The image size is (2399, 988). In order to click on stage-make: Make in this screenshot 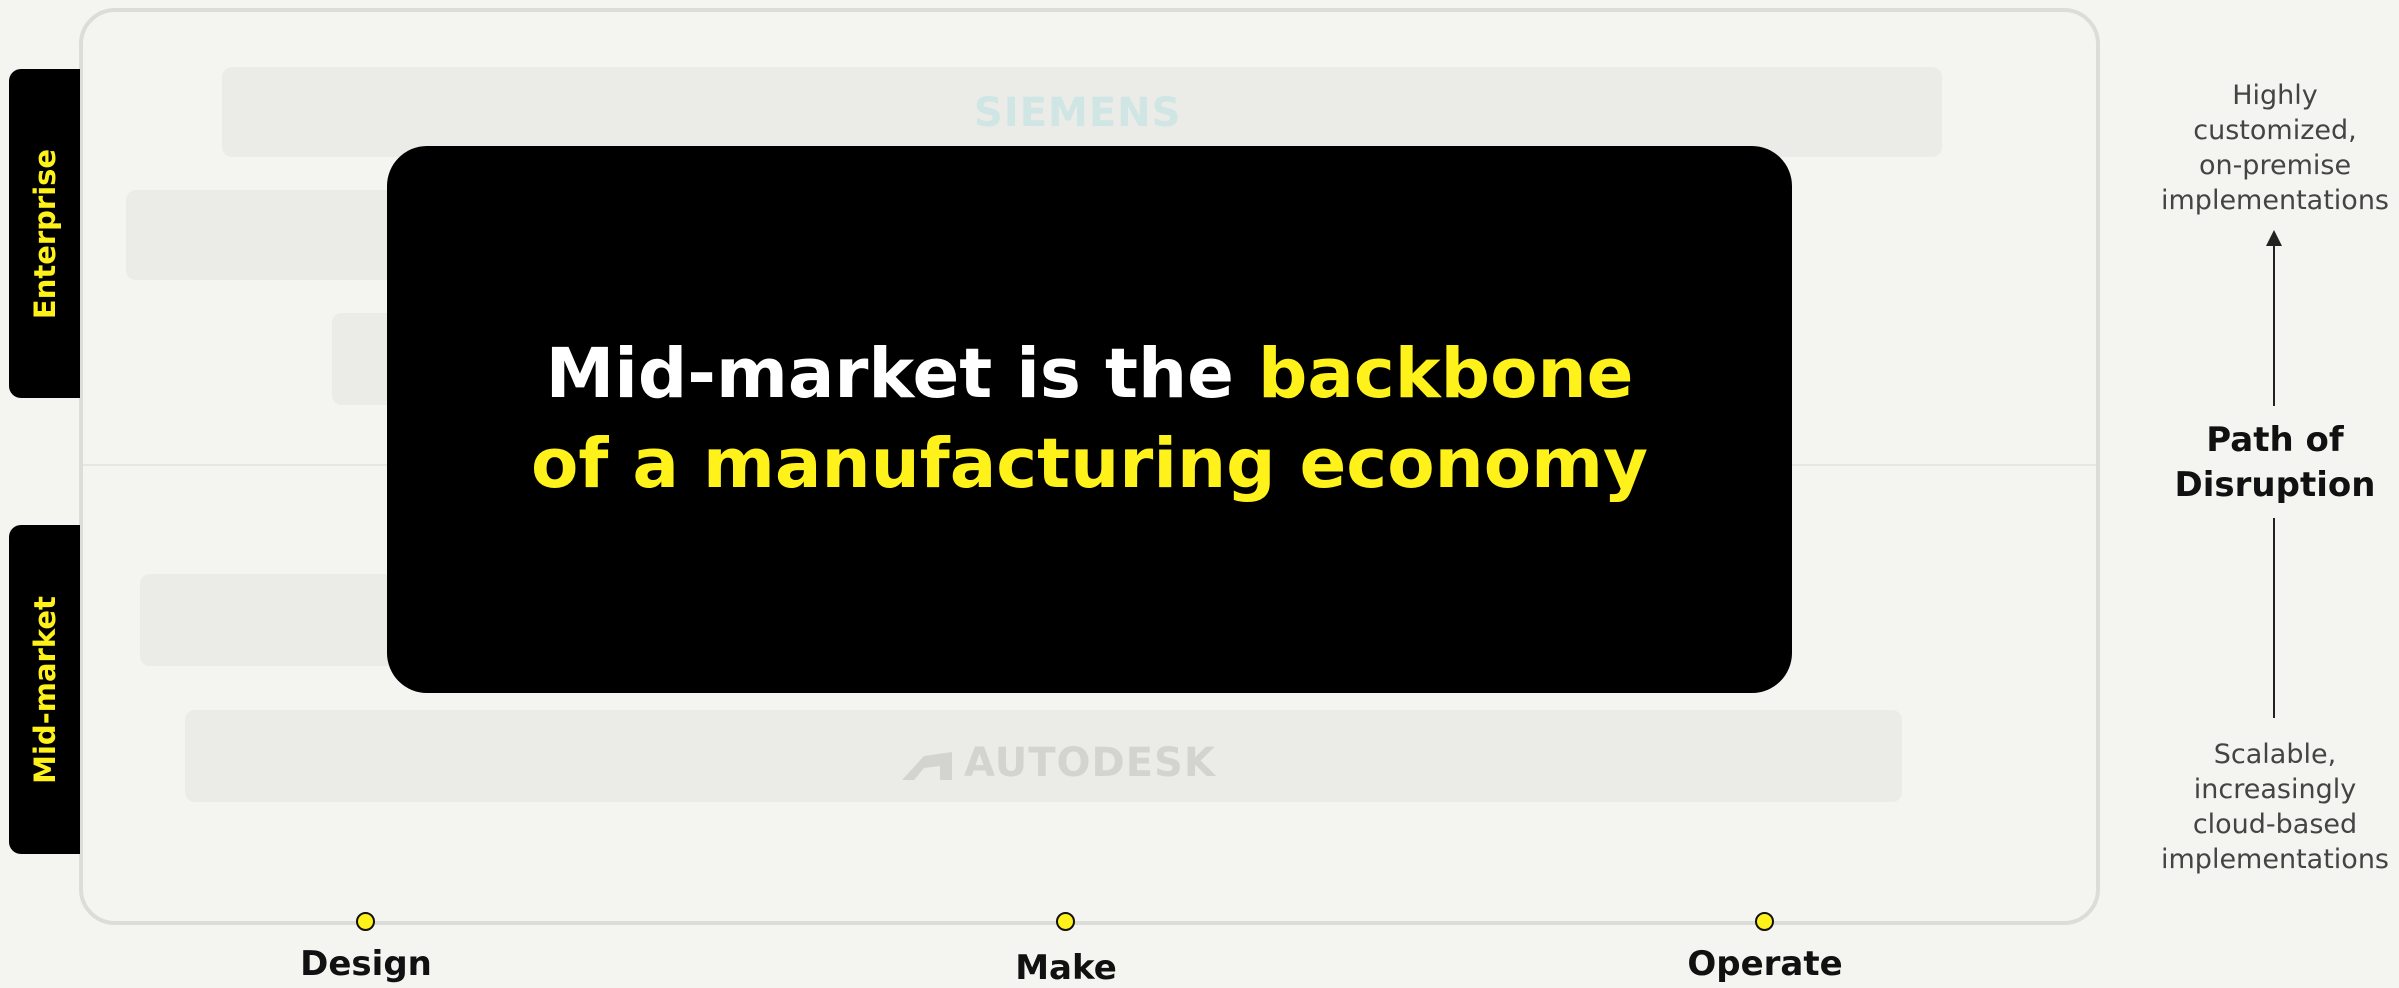, I will do `click(1066, 968)`.